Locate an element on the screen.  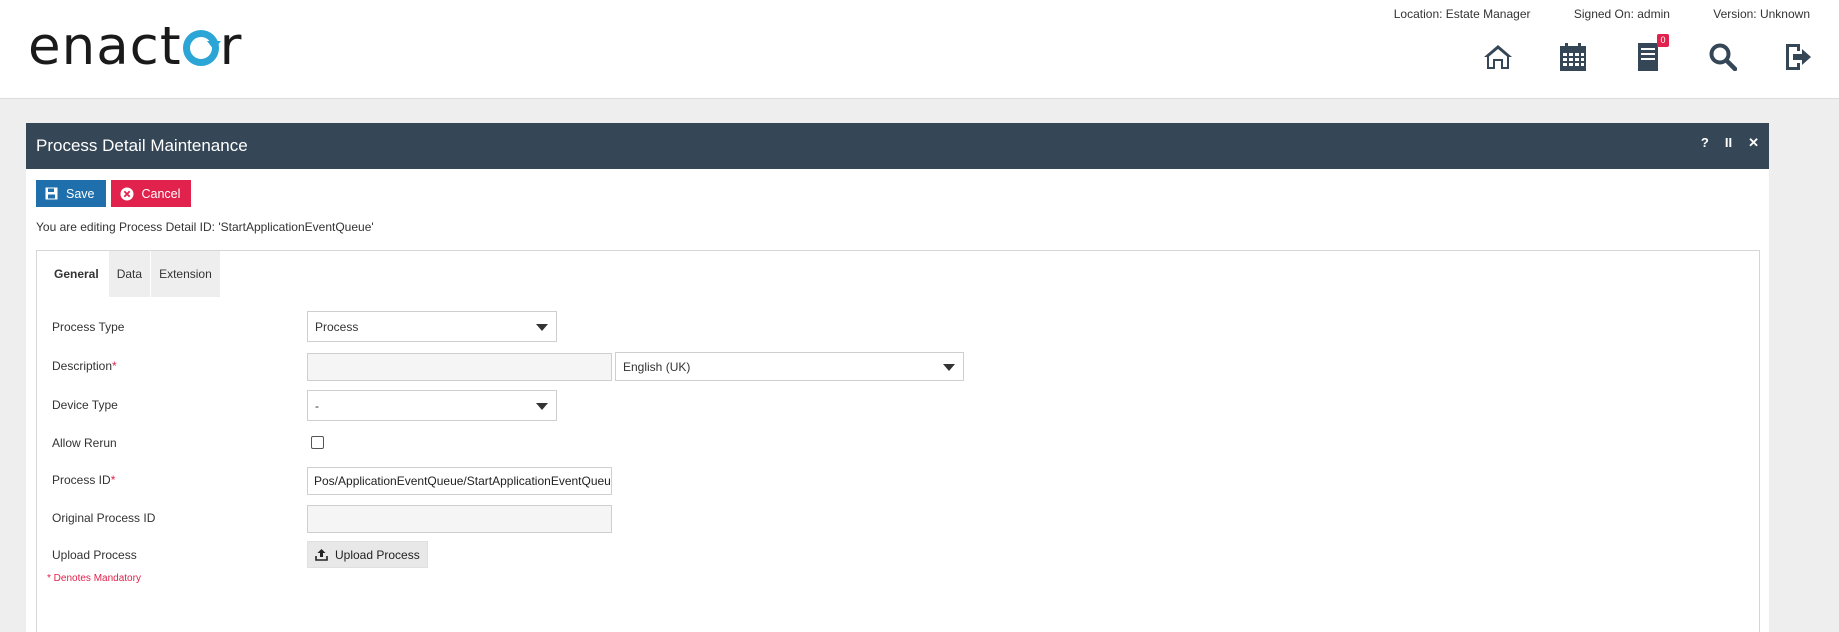
location-text: Location: Estate Manager is located at coordinates (1462, 14).